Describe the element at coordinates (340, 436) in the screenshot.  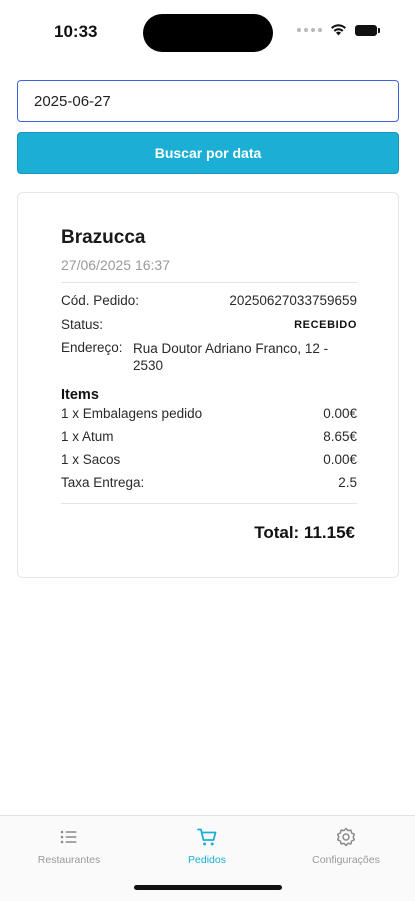
I see `item-price: 8.65€` at that location.